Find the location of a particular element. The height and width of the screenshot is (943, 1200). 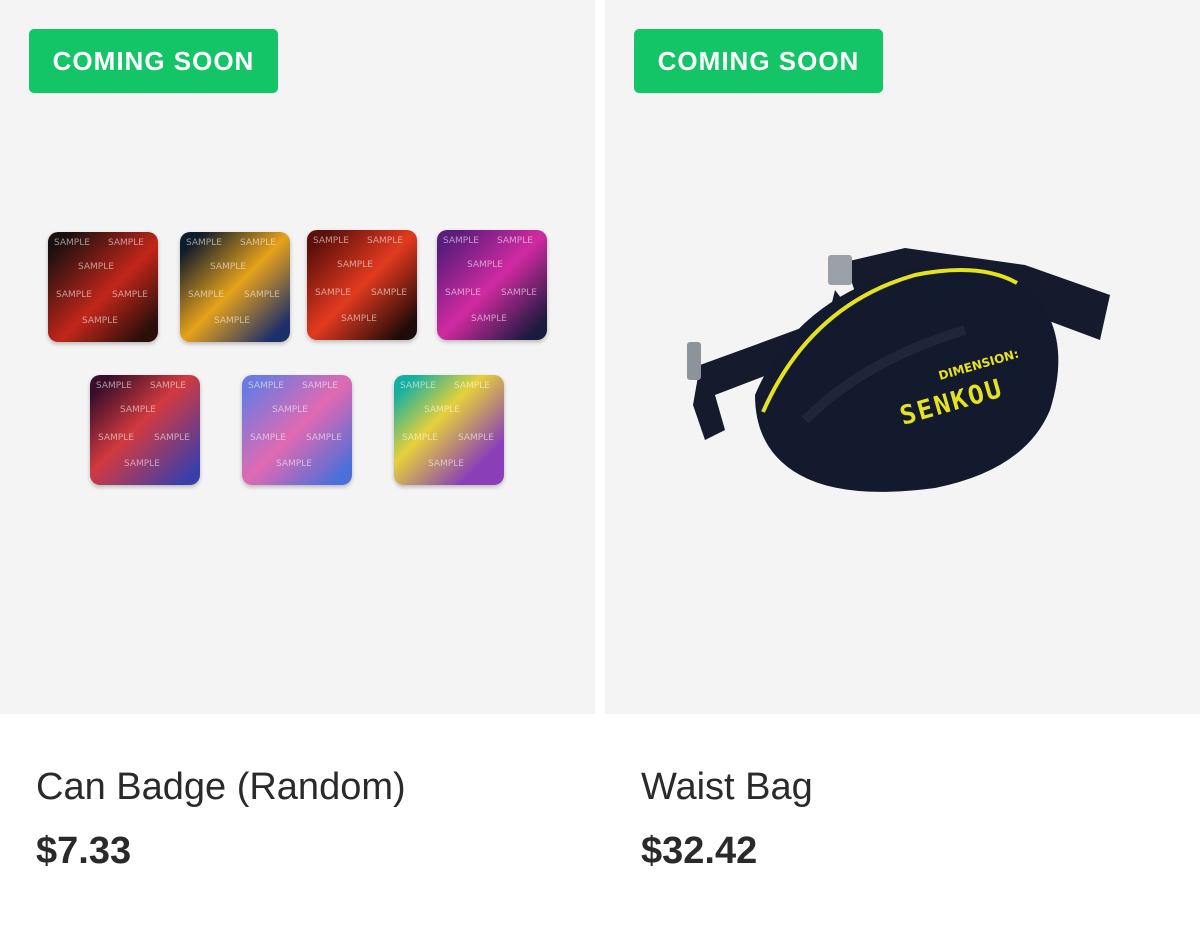

waist-bag-image: DIMENSION: SENKOU is located at coordinates (898, 370).